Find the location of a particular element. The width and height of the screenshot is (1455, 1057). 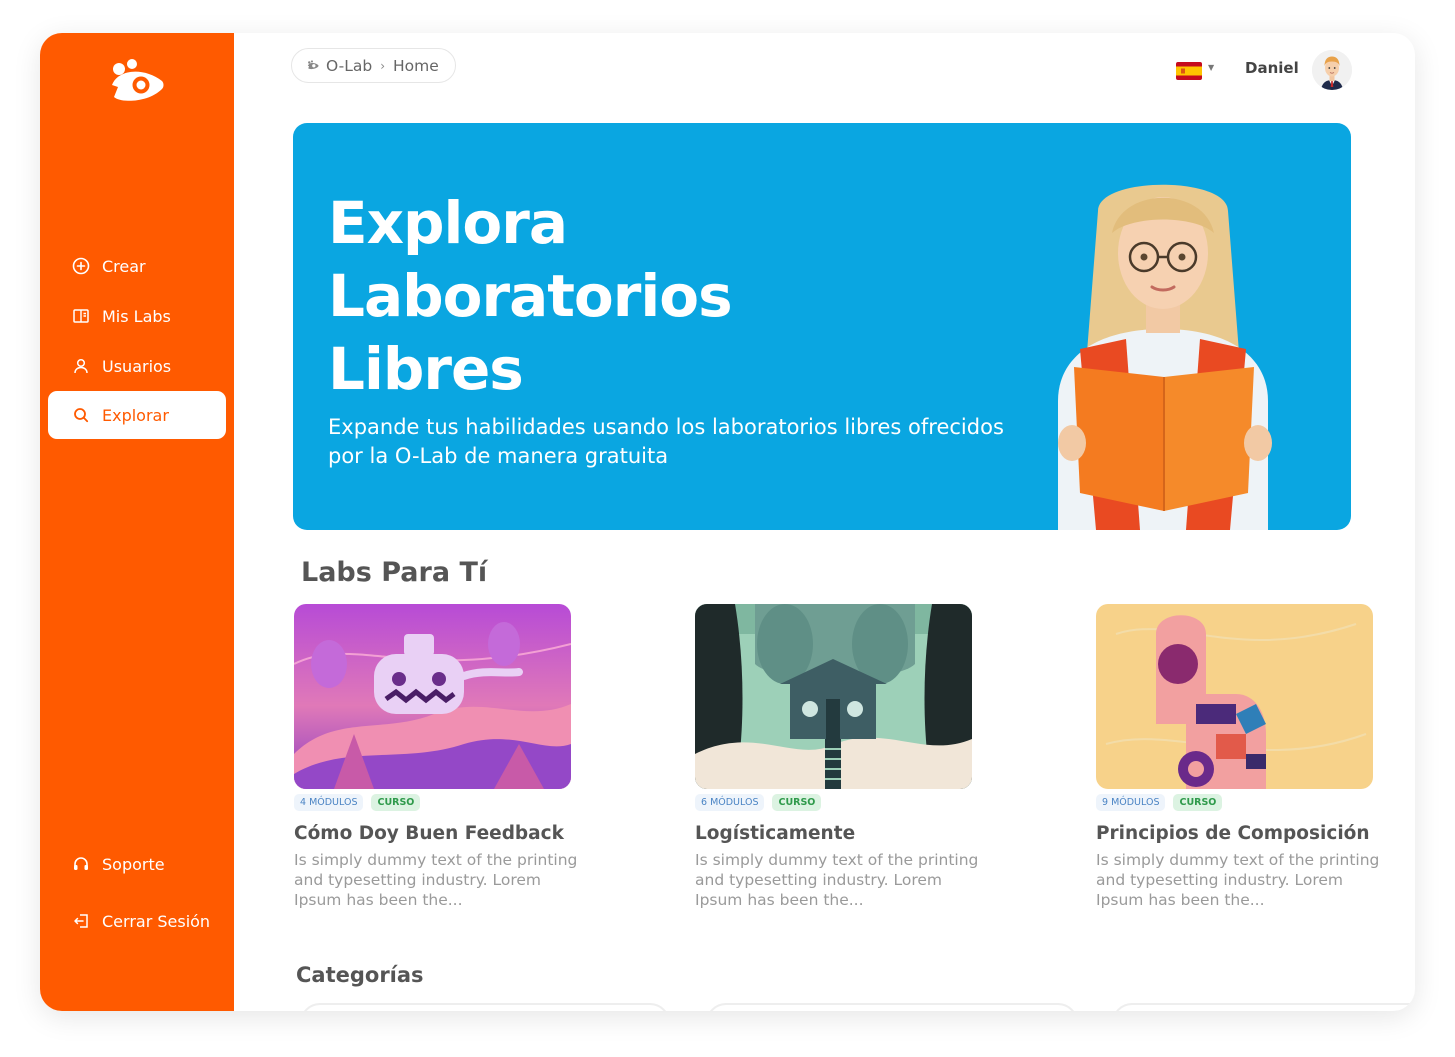

sidebar-item-explorar: Explorar is located at coordinates (137, 415).